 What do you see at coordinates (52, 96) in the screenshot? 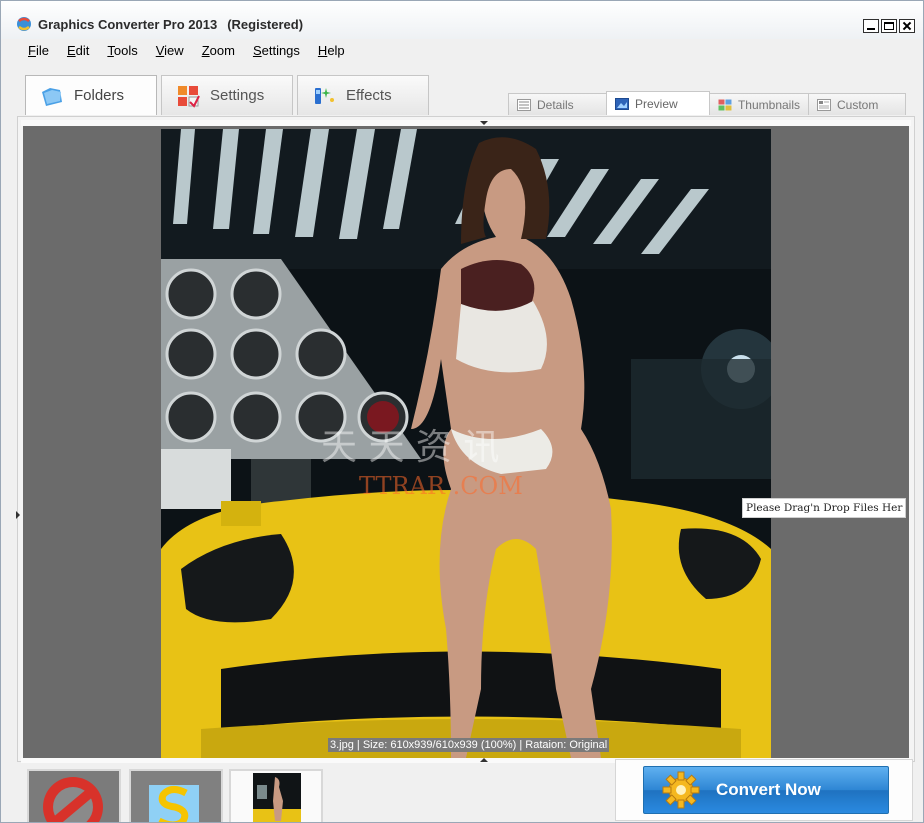
I see `folder-icon` at bounding box center [52, 96].